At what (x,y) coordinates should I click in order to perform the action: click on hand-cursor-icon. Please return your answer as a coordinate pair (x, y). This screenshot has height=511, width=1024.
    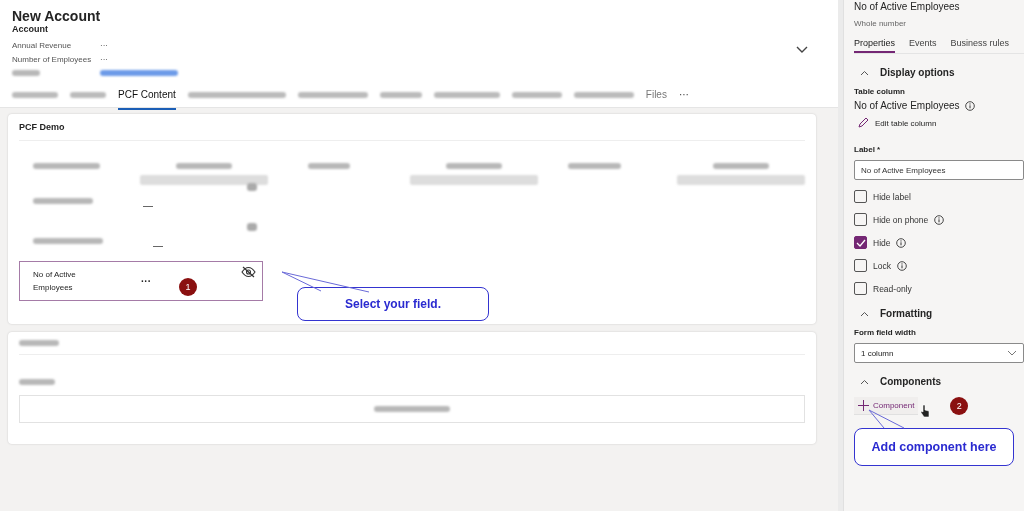
    Looking at the image, I should click on (925, 411).